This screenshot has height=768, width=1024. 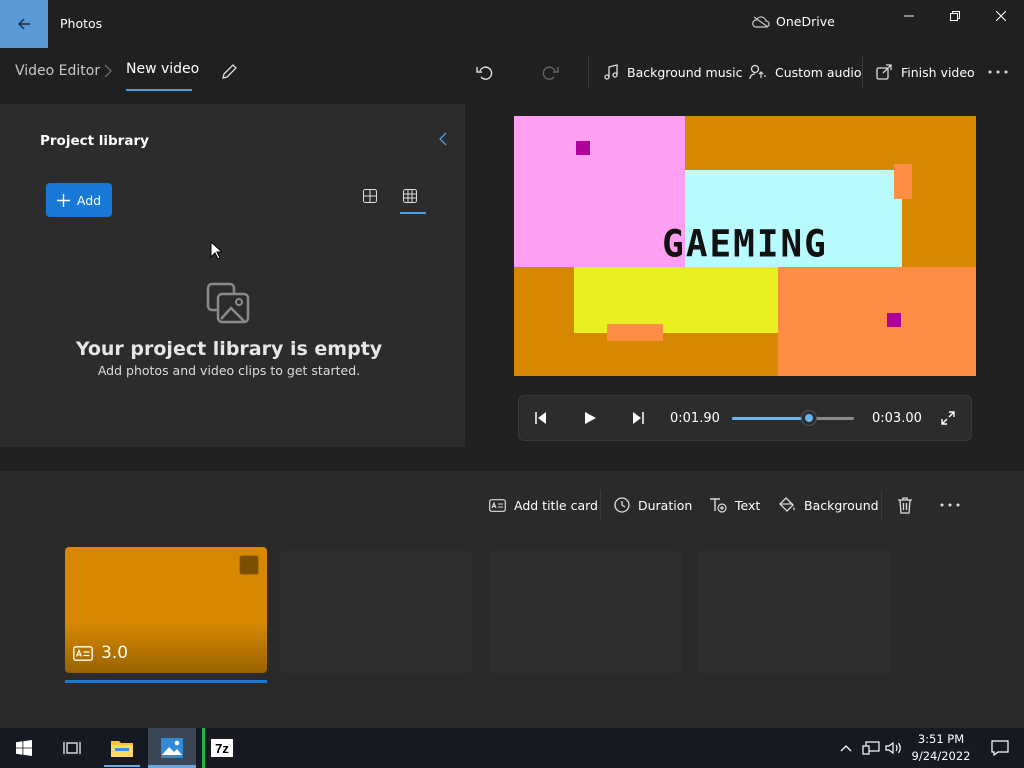 What do you see at coordinates (229, 349) in the screenshot?
I see `empty-library-title: Your project library is empty` at bounding box center [229, 349].